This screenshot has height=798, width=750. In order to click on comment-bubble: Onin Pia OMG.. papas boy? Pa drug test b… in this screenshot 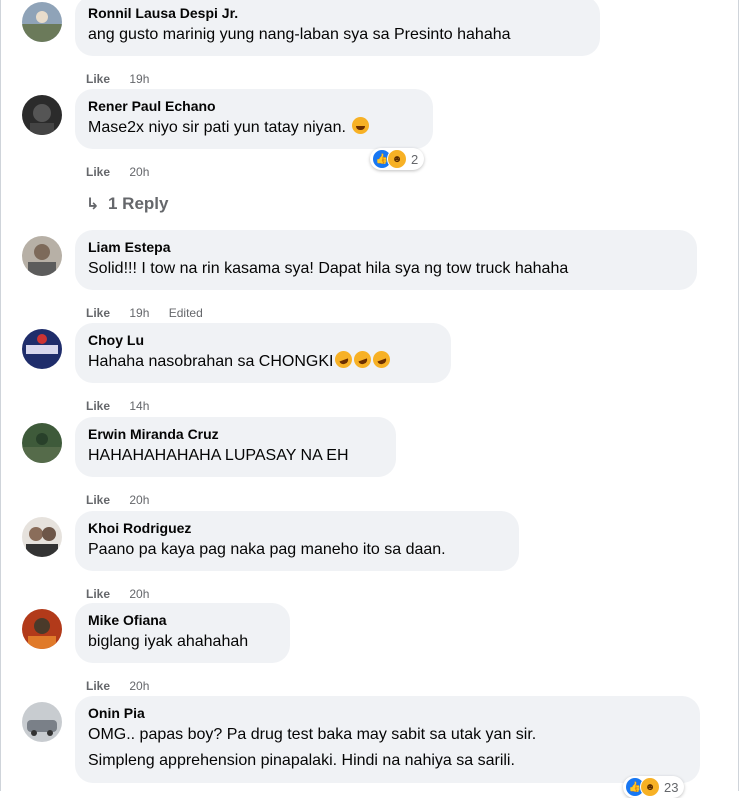, I will do `click(387, 739)`.